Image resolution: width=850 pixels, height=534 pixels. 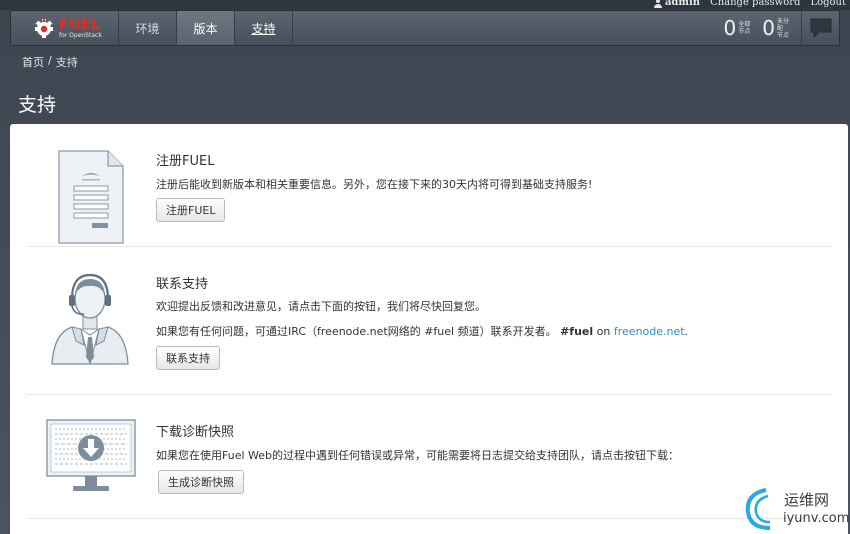 I want to click on watermark-text-cn: 运维网, so click(x=807, y=500).